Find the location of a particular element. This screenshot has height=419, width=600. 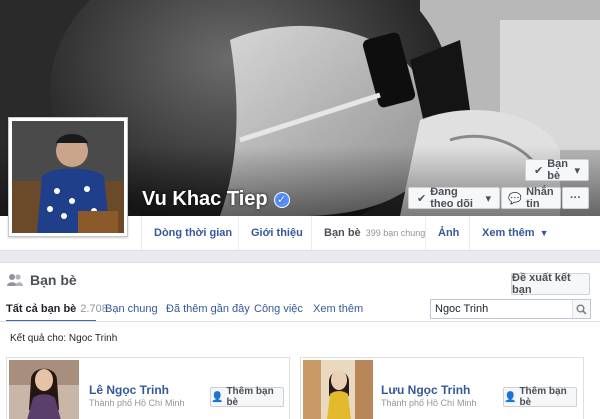

profile-name-block: Vu Khac Tiep ✓ is located at coordinates (216, 199).